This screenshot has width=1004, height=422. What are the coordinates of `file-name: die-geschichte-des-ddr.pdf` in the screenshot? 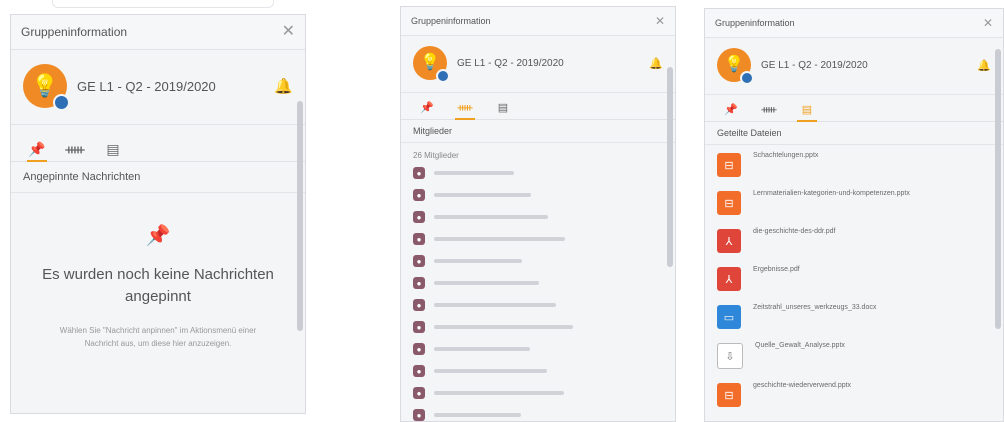 It's located at (794, 231).